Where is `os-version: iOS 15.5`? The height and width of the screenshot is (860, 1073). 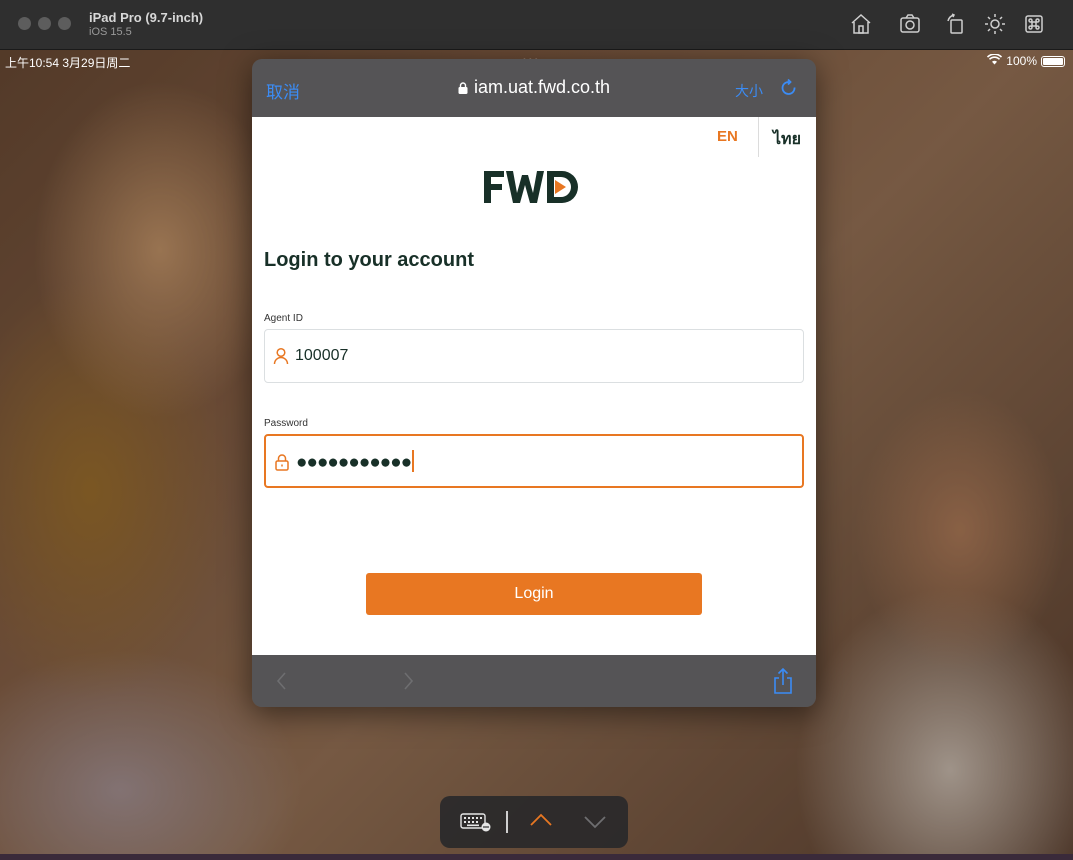
os-version: iOS 15.5 is located at coordinates (110, 32).